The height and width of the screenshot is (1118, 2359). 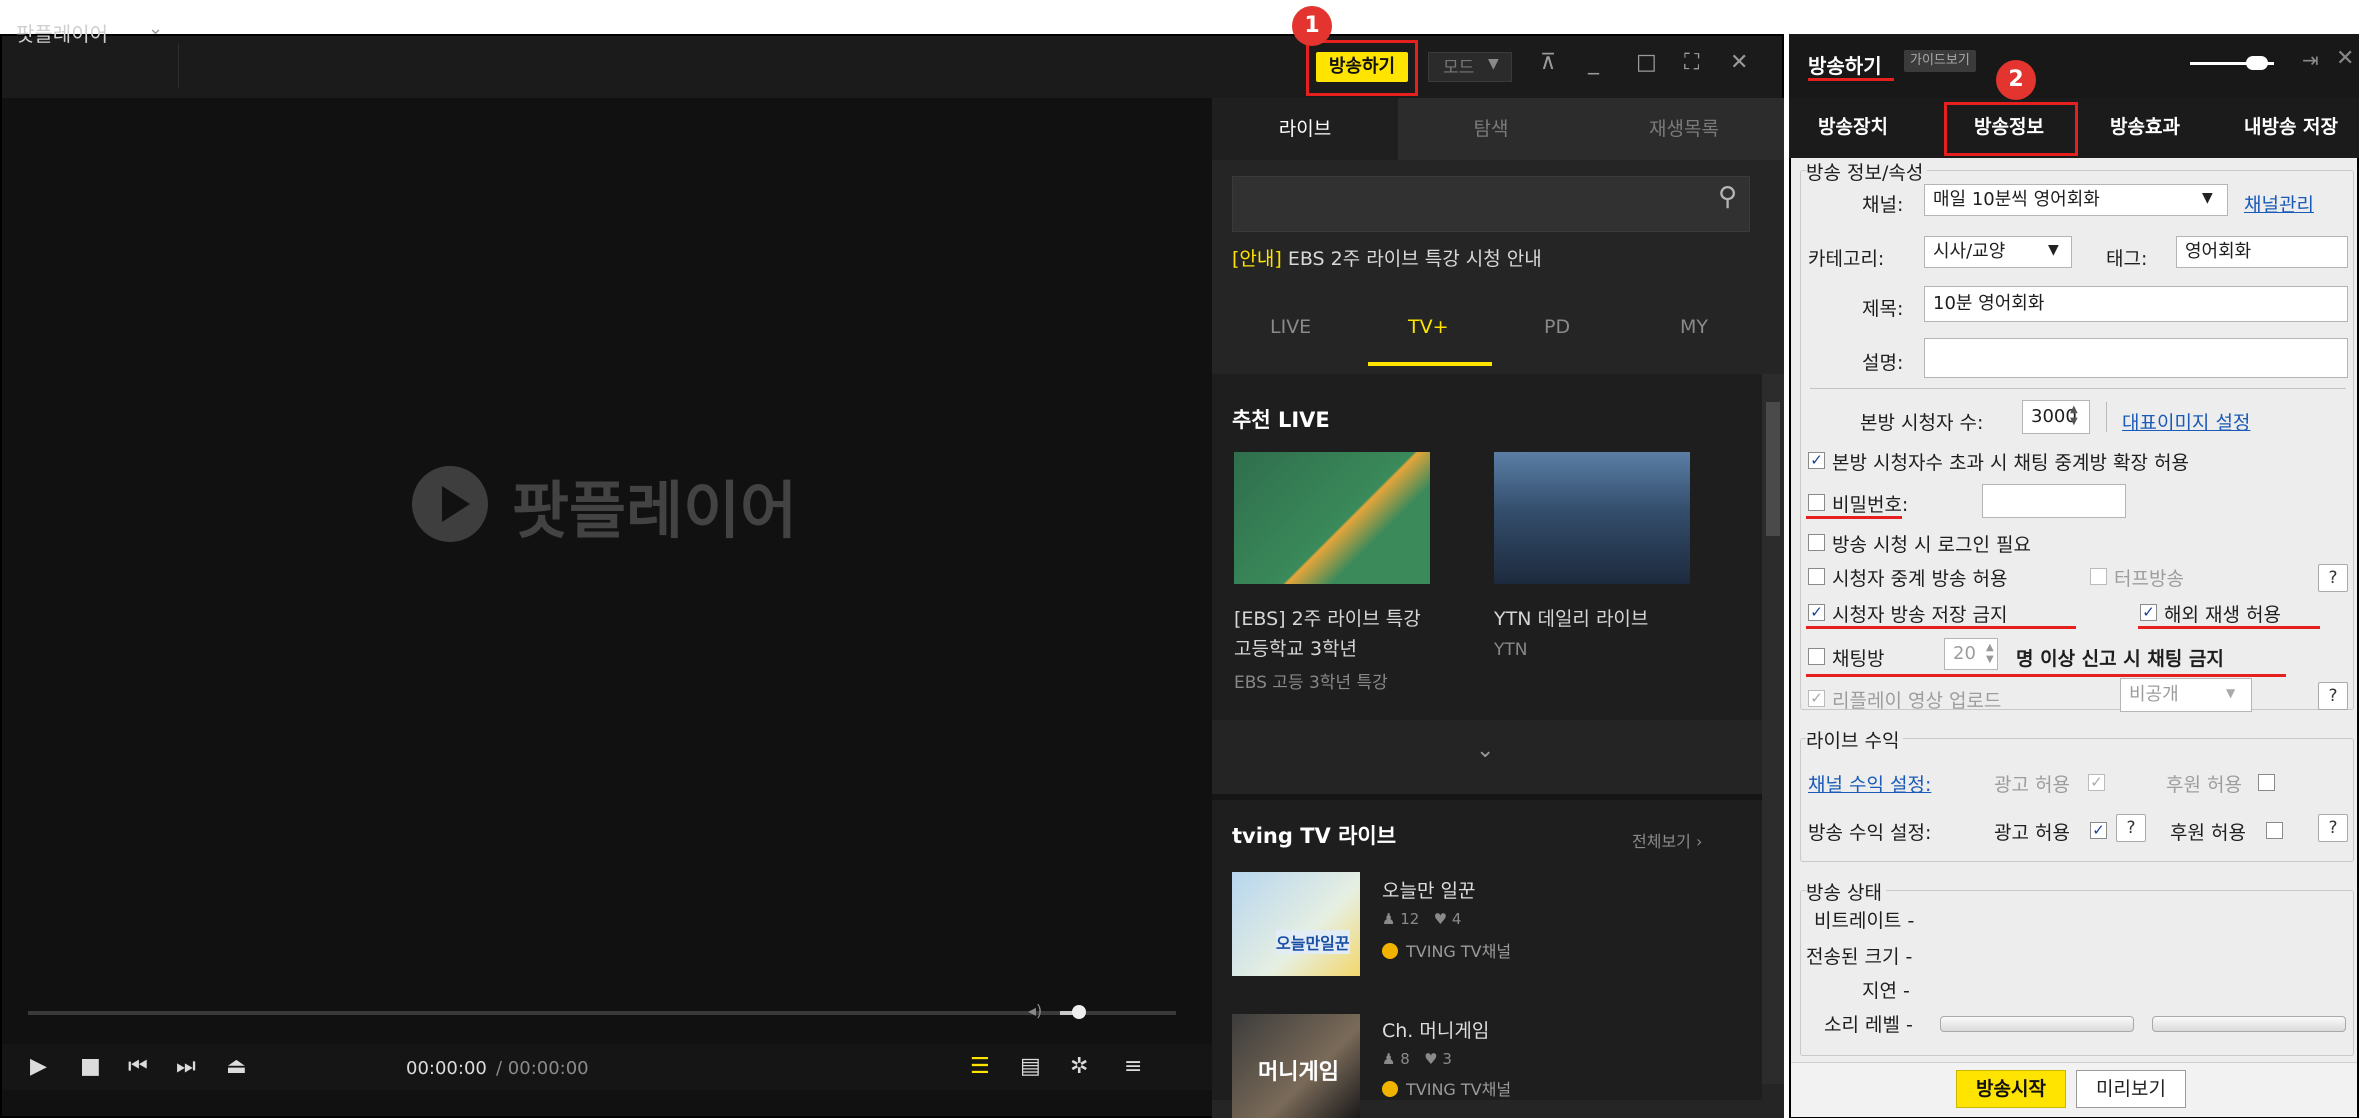 I want to click on relay-label: 시청자 중계 방송 허용, so click(x=1920, y=579).